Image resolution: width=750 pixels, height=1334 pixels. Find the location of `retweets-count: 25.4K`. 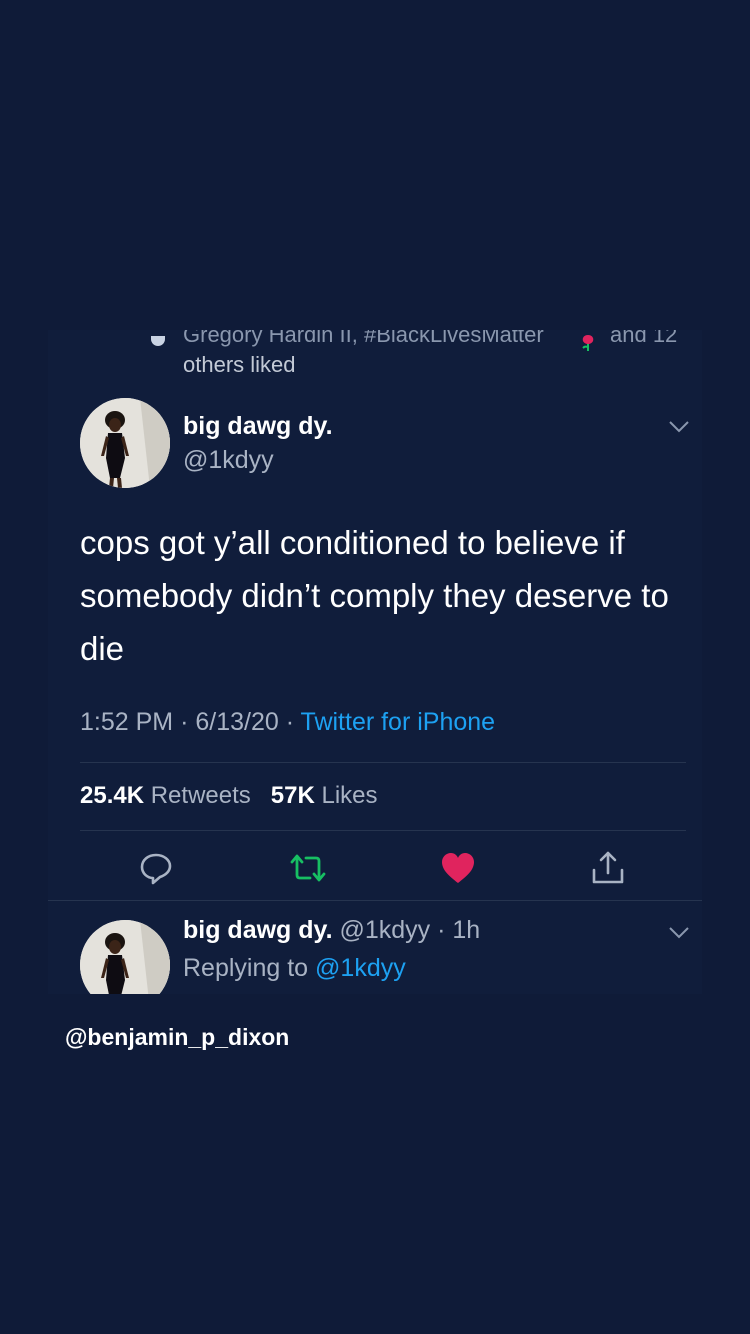

retweets-count: 25.4K is located at coordinates (112, 795).